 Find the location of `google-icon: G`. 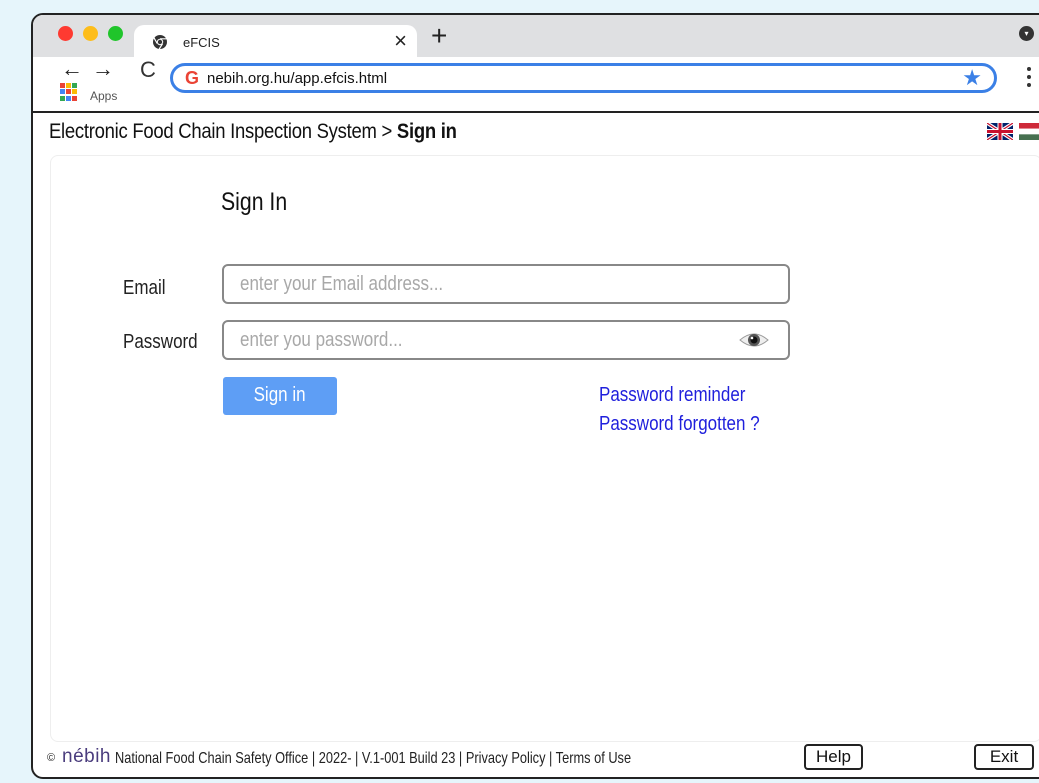

google-icon: G is located at coordinates (192, 78).